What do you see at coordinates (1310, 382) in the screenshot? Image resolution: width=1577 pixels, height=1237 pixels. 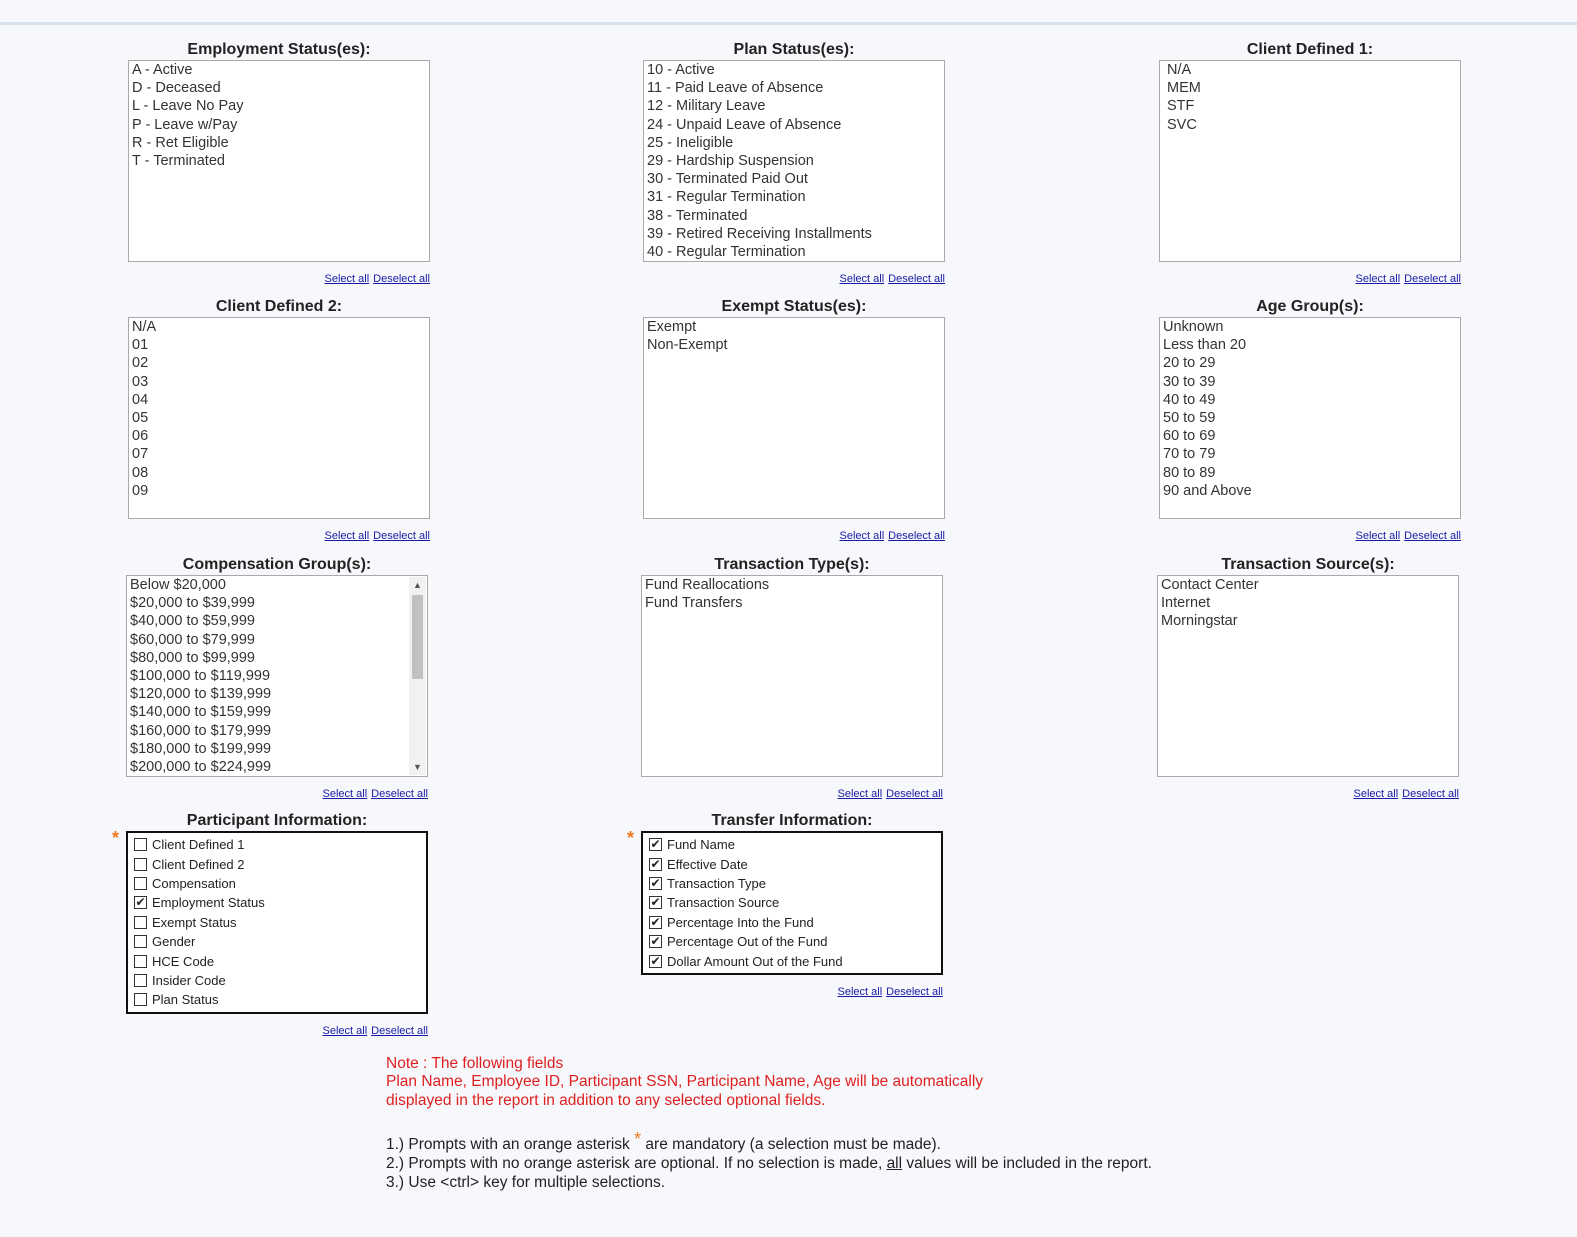 I see `listbox-option: 30 to 39` at bounding box center [1310, 382].